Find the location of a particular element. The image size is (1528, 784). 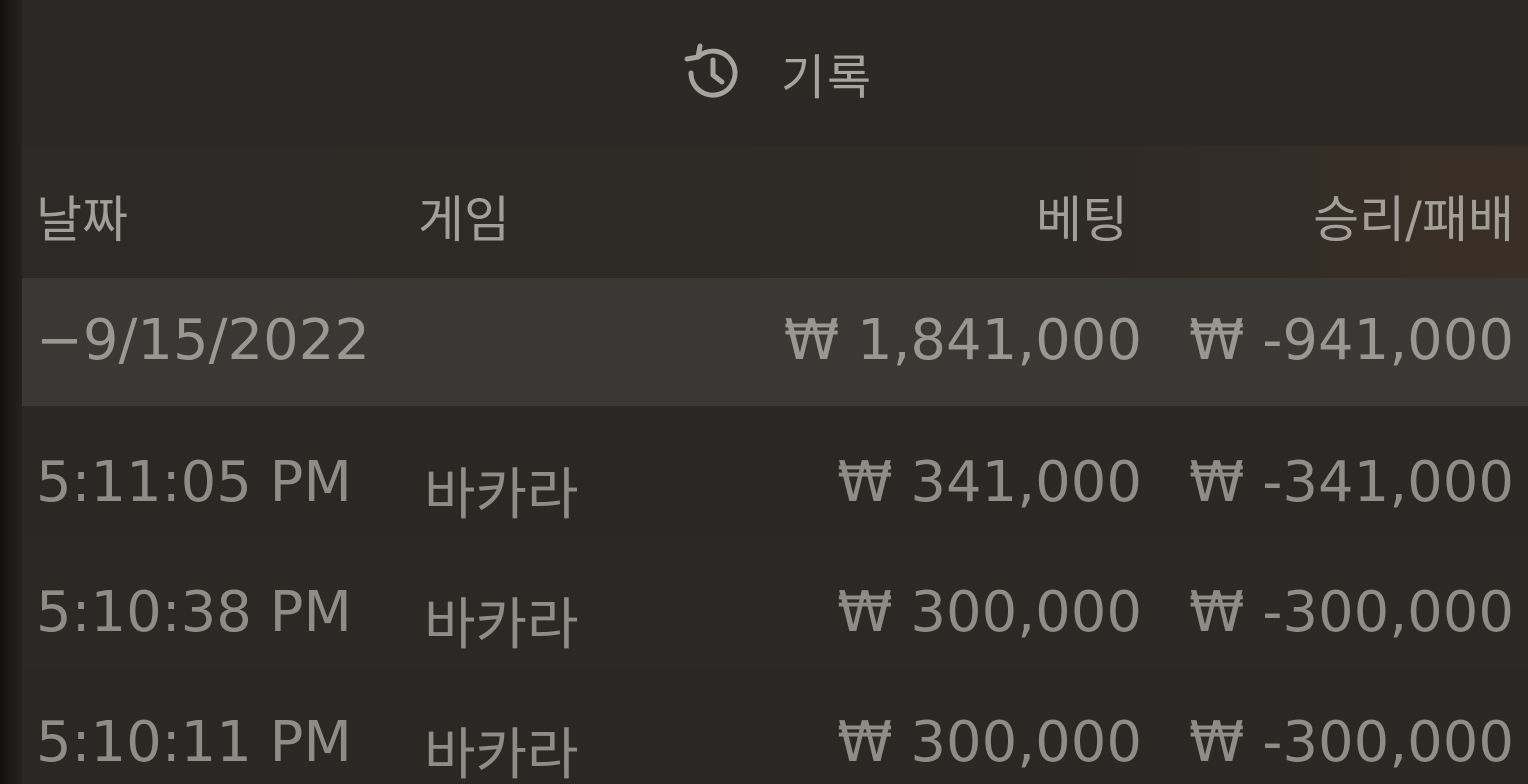

row-time: 5:10:11 PM is located at coordinates (194, 742).